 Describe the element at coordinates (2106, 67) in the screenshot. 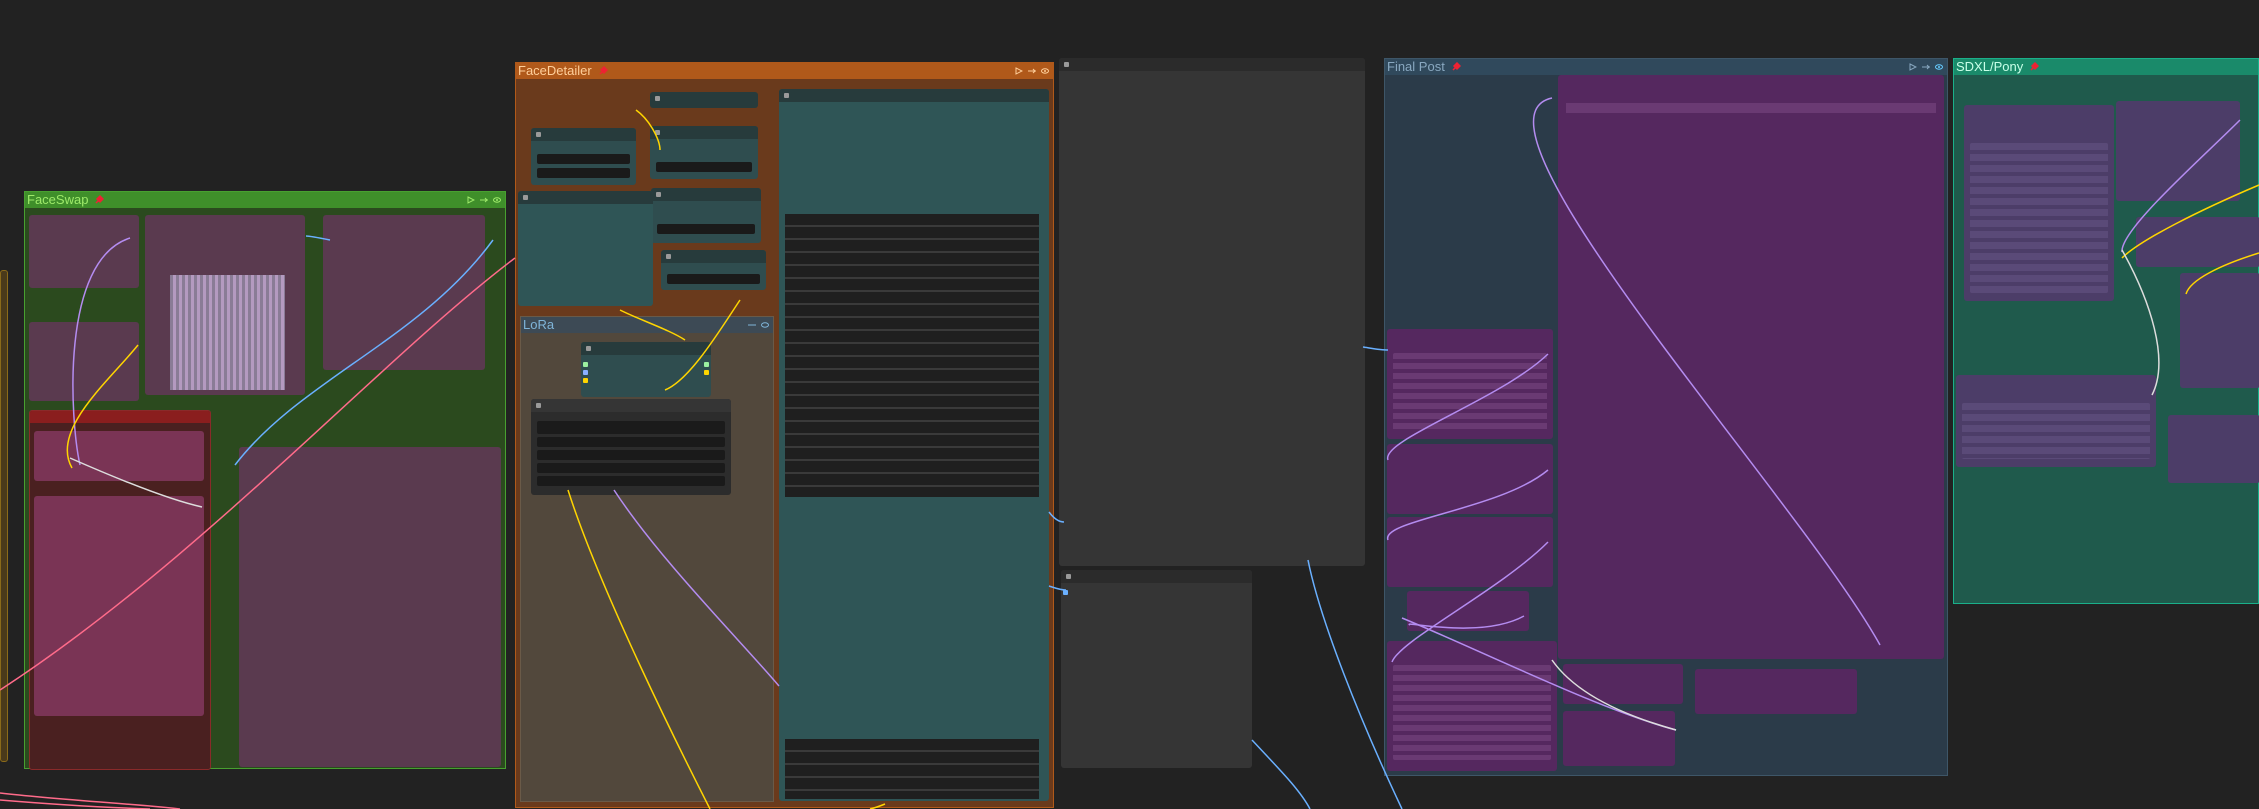

I see `group-header: SDXL/Pony` at that location.